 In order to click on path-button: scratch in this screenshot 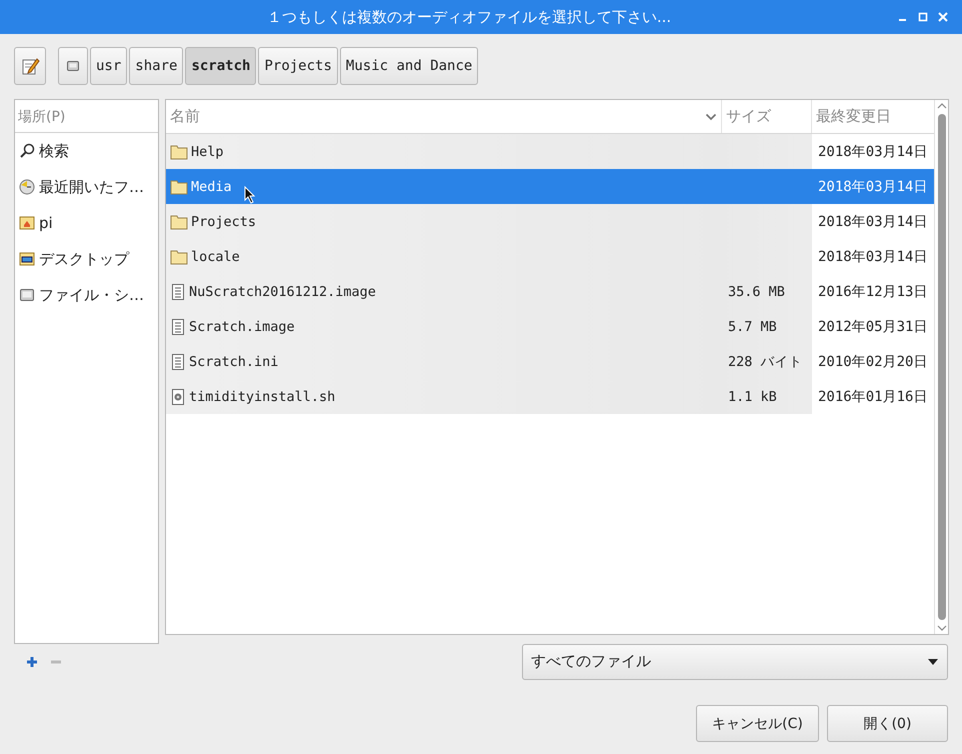, I will do `click(220, 66)`.